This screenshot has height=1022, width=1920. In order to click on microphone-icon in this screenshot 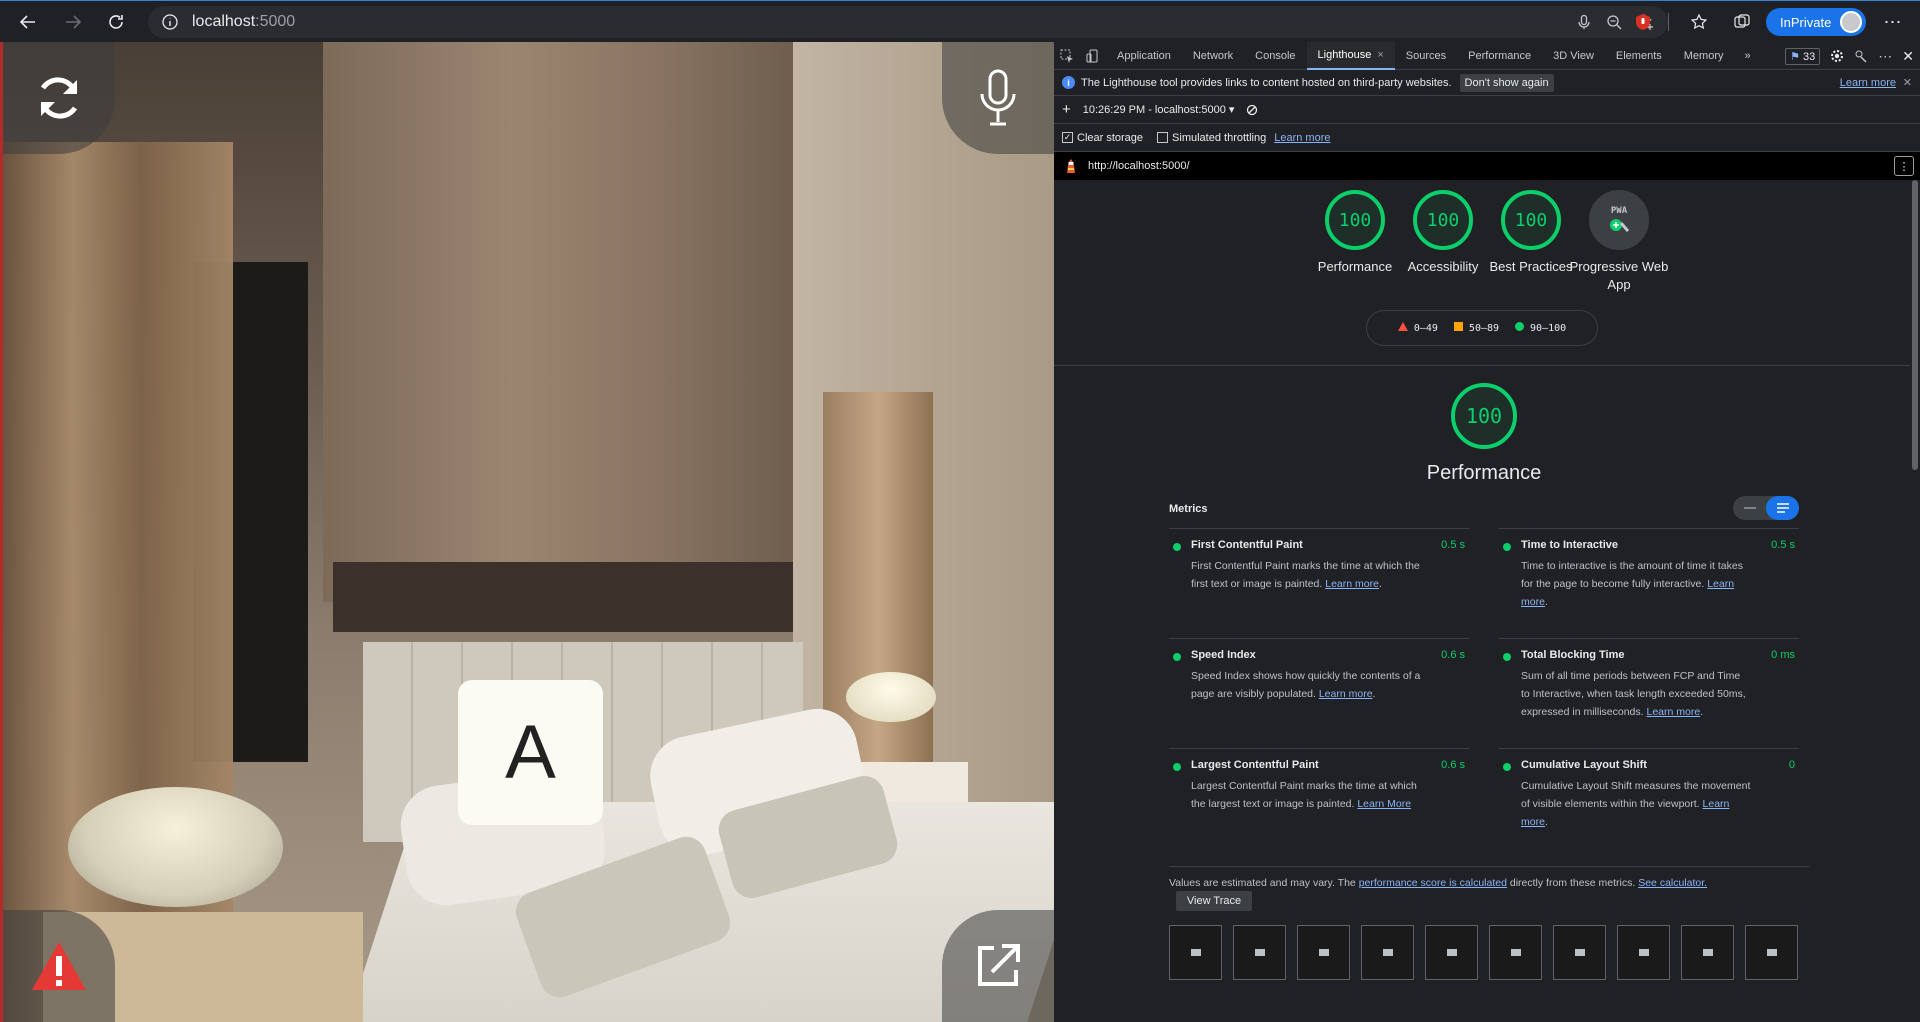, I will do `click(1584, 22)`.